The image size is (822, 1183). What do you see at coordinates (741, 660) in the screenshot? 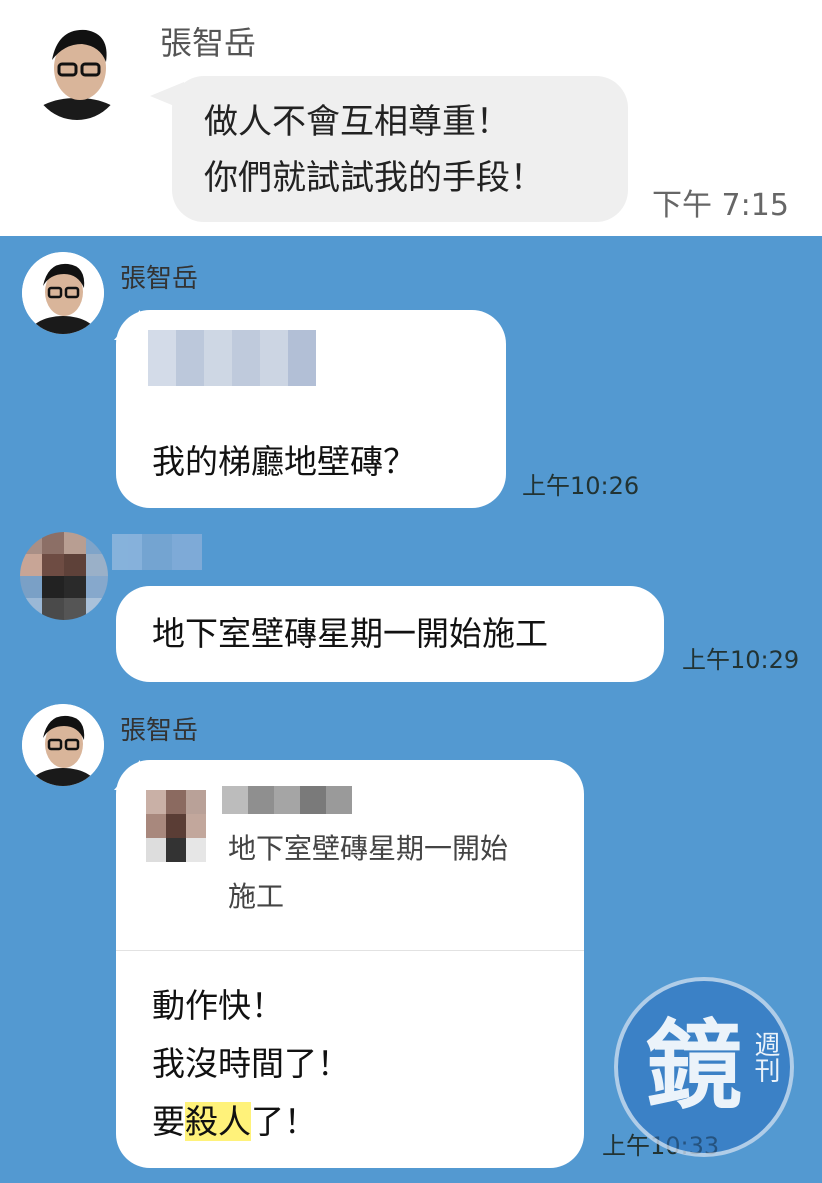
I see `message-time: 上午10:29` at bounding box center [741, 660].